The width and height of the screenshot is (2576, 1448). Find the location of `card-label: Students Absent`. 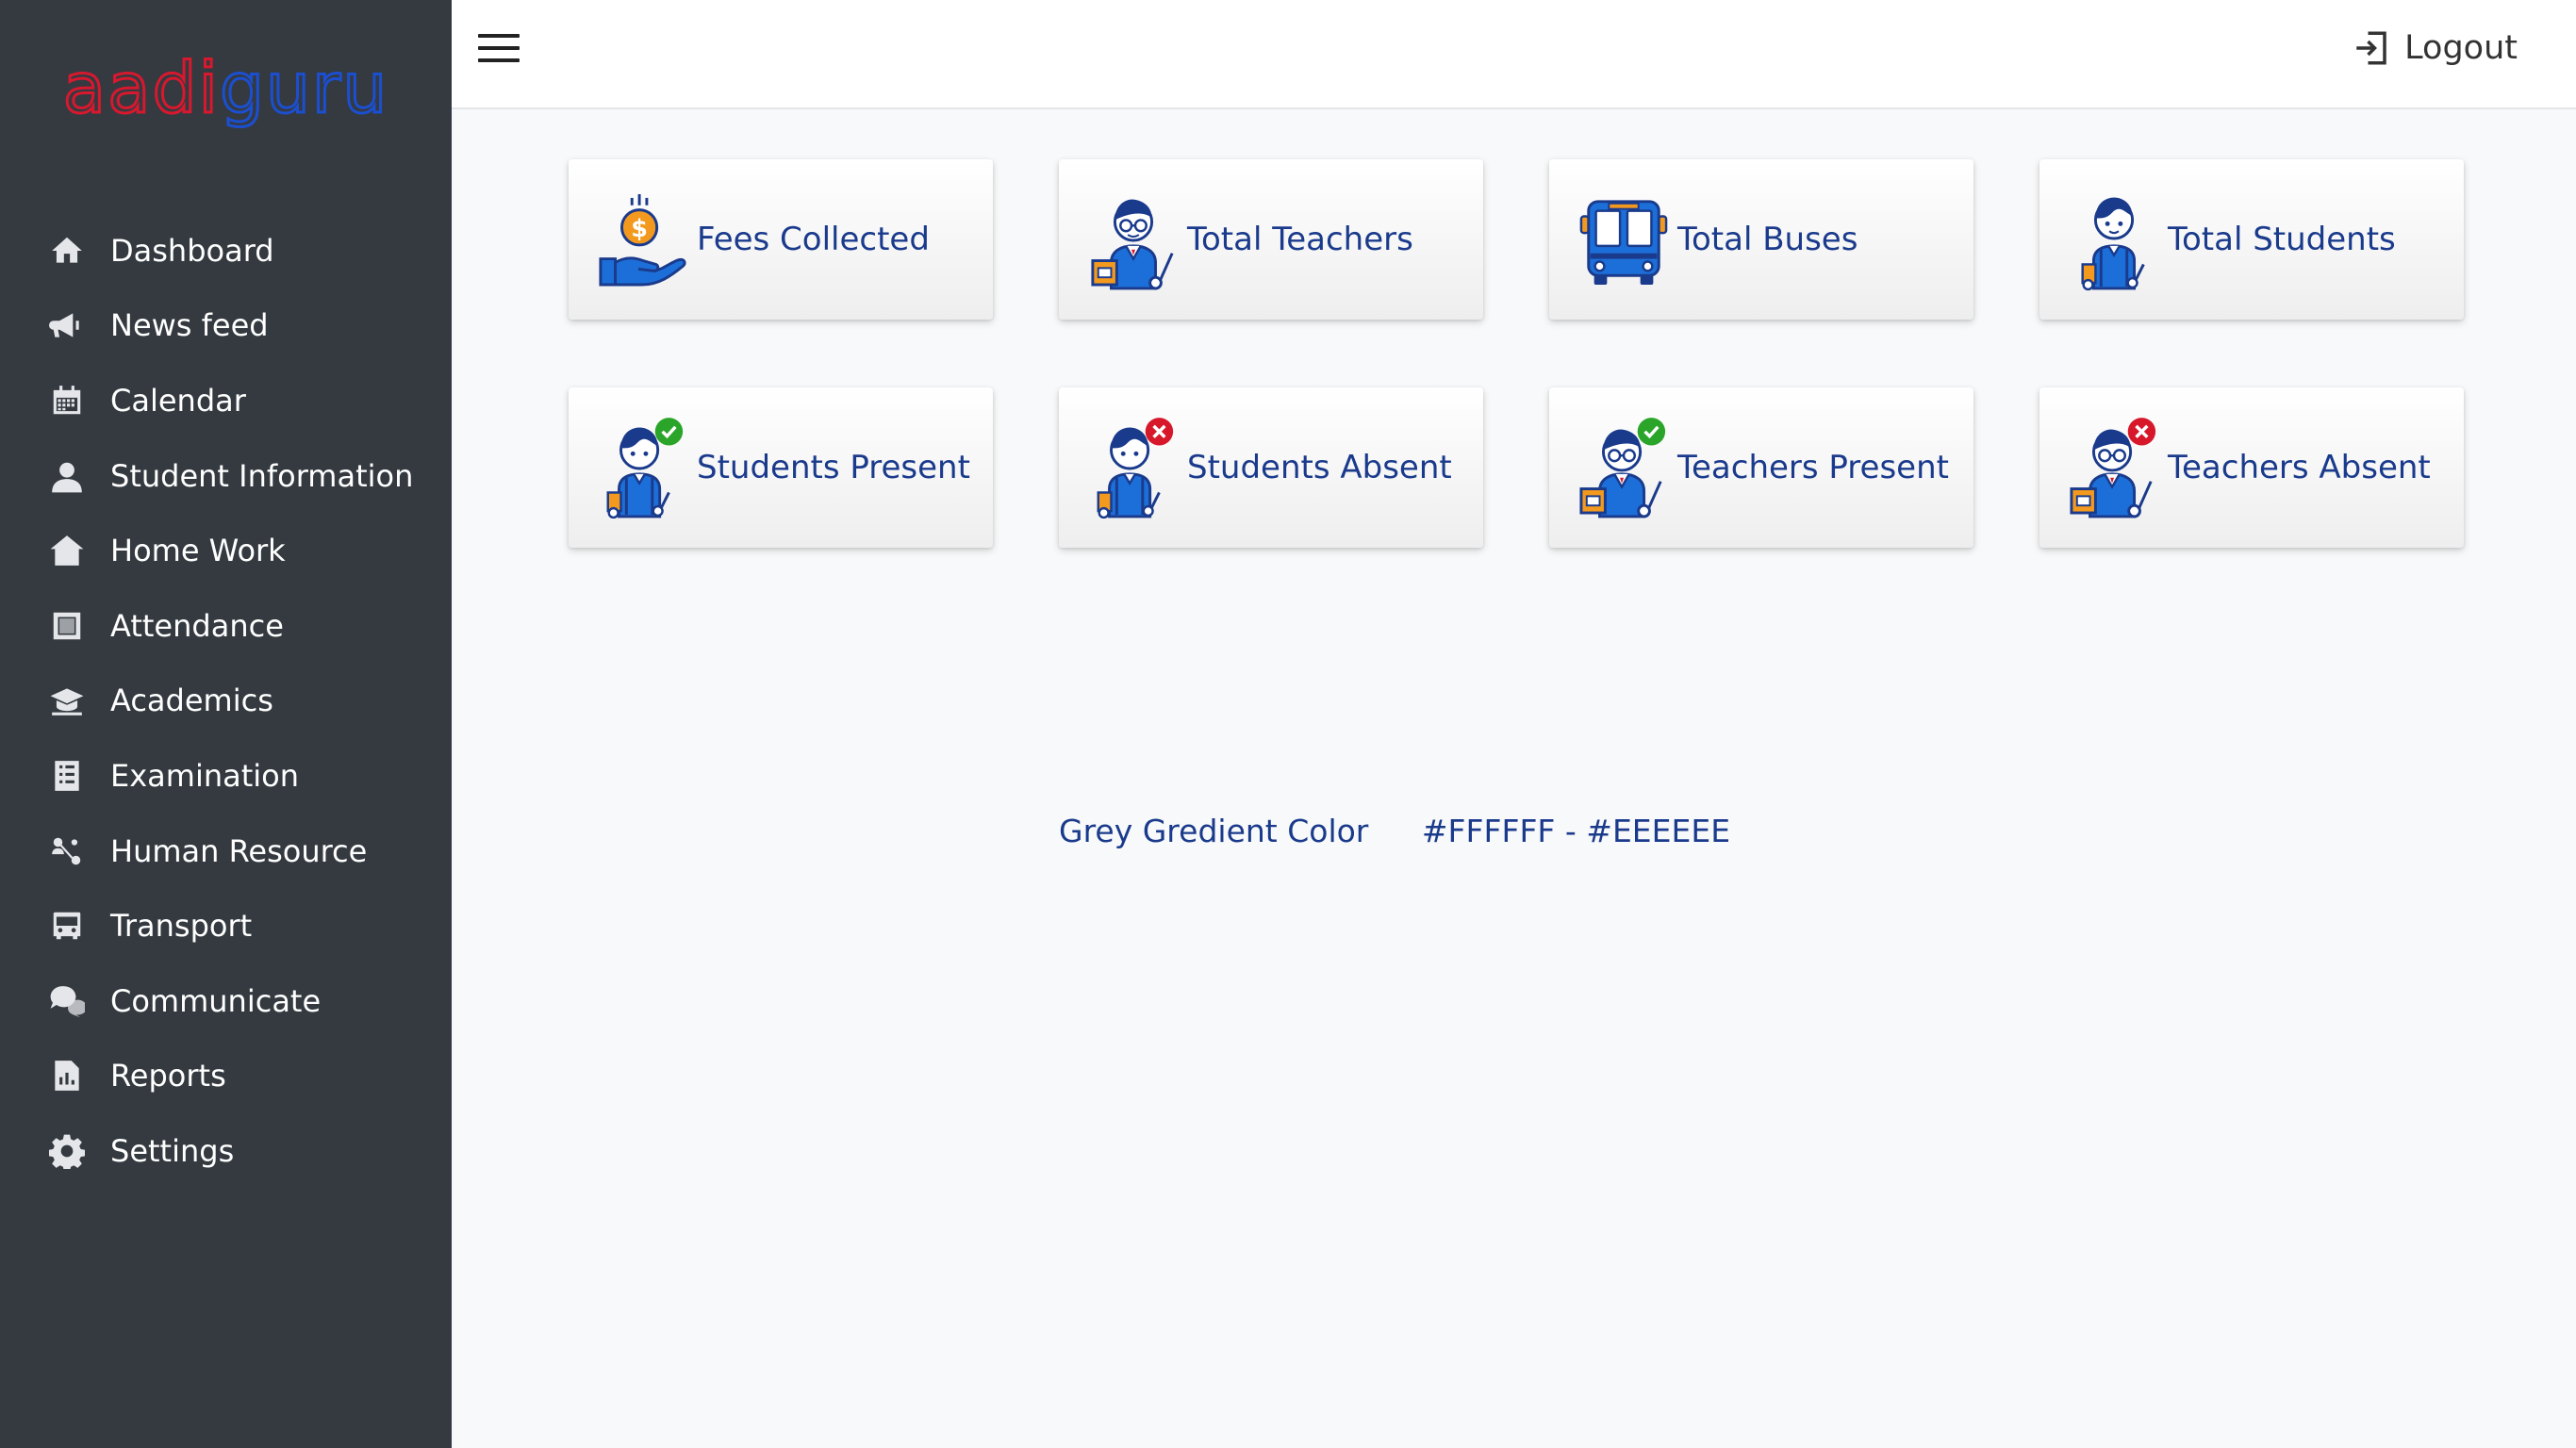

card-label: Students Absent is located at coordinates (1319, 467).